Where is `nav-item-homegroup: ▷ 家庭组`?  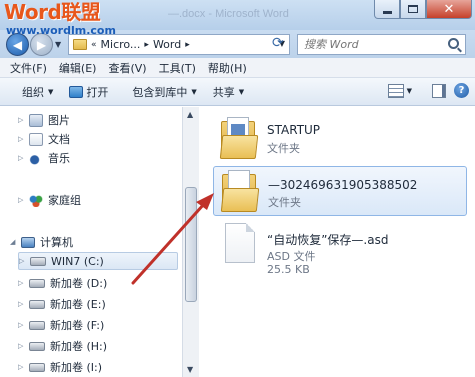
nav-item-homegroup: ▷ 家庭组 is located at coordinates (49, 200).